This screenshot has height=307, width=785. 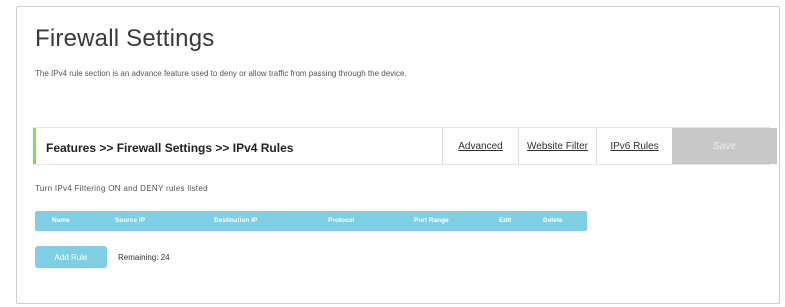 What do you see at coordinates (236, 220) in the screenshot?
I see `header-destination-ip: Destination IP` at bounding box center [236, 220].